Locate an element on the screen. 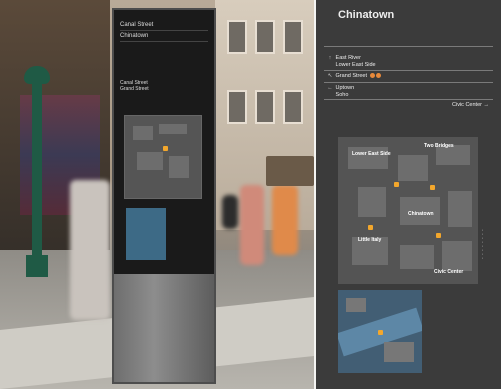 The width and height of the screenshot is (501, 389). map-label: Chinatown is located at coordinates (421, 214).